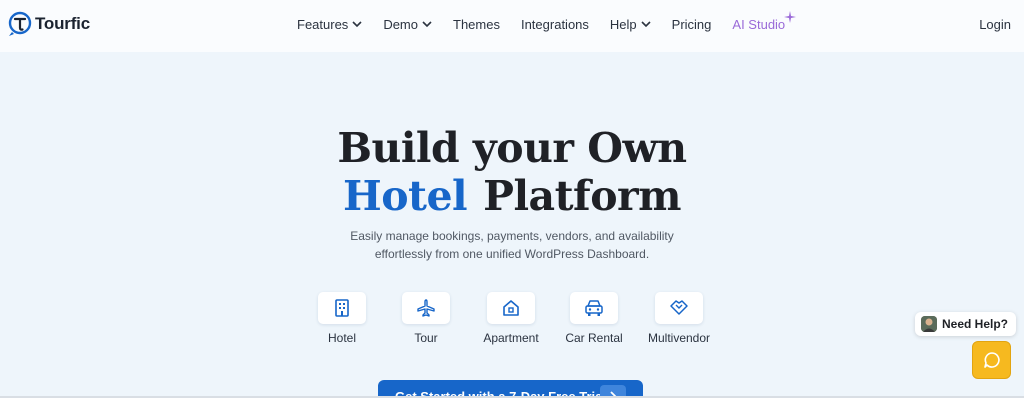 Image resolution: width=1024 pixels, height=398 pixels. Describe the element at coordinates (405, 196) in the screenshot. I see `hero-accent-word: Hotel` at that location.